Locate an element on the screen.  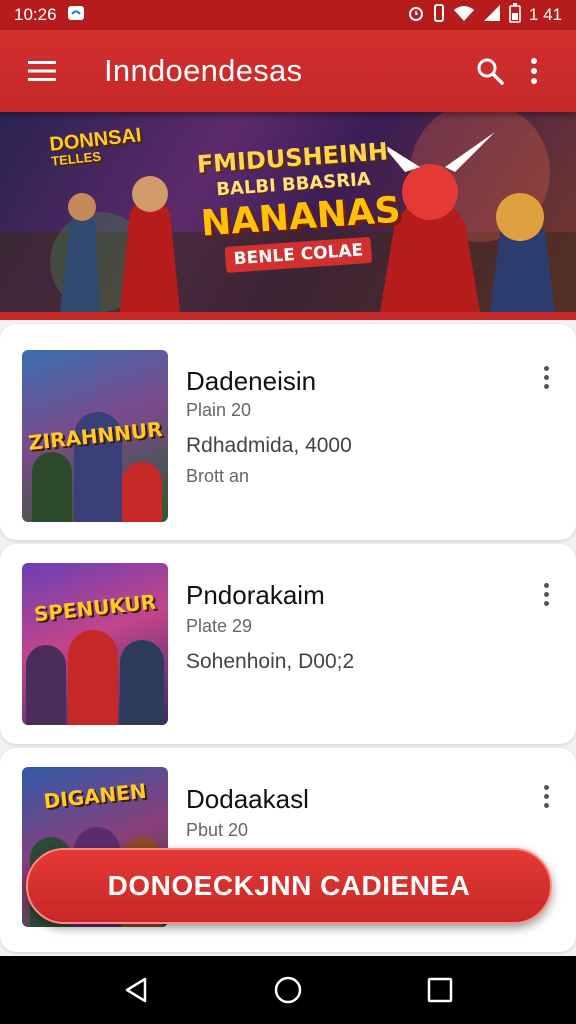
battery-level: 1 41 is located at coordinates (545, 14).